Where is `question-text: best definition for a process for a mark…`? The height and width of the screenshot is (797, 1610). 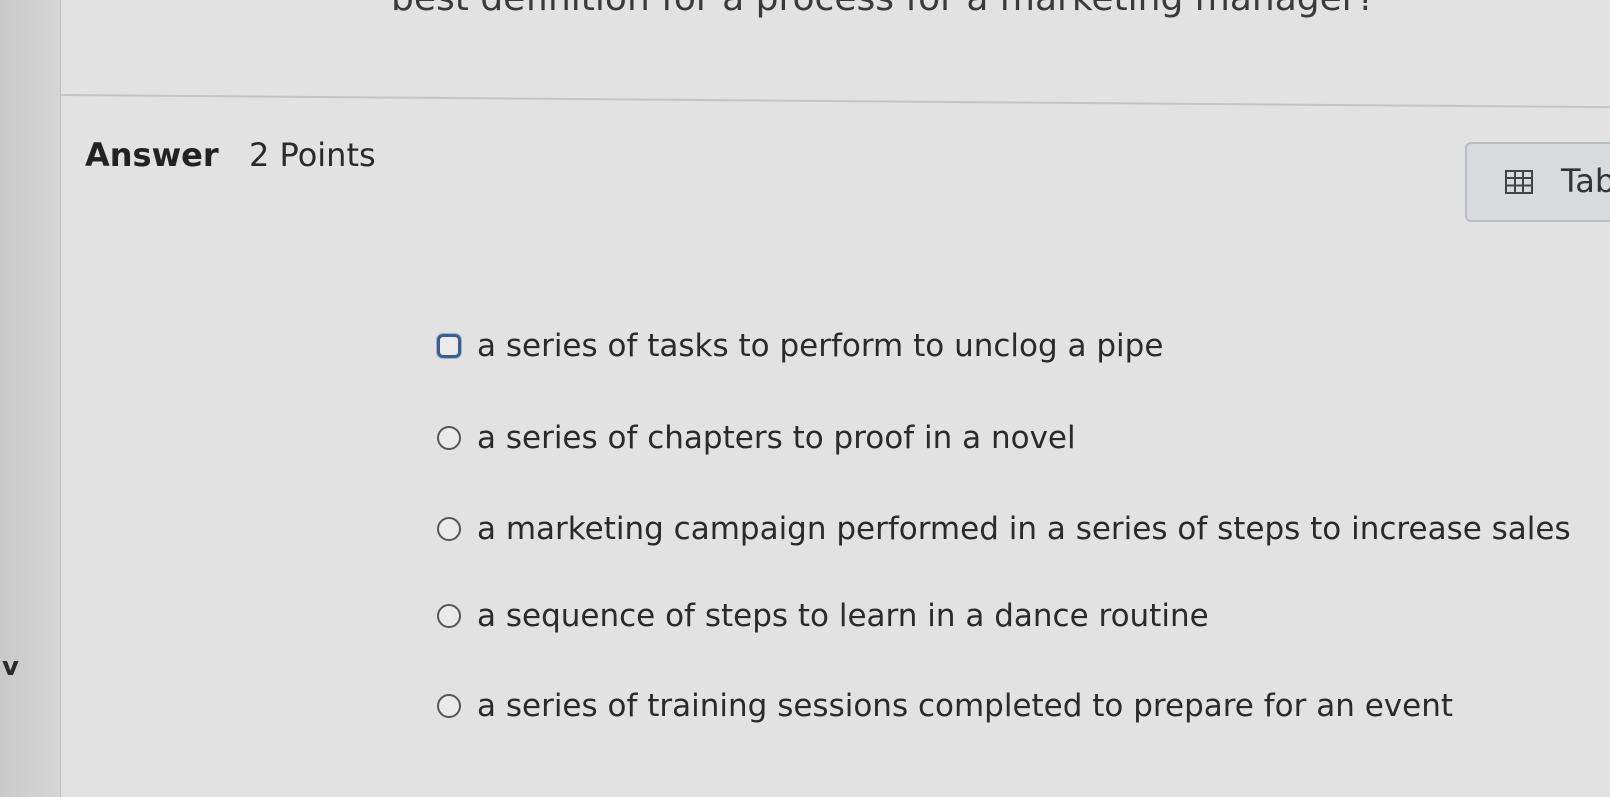 question-text: best definition for a process for a mark… is located at coordinates (883, 9).